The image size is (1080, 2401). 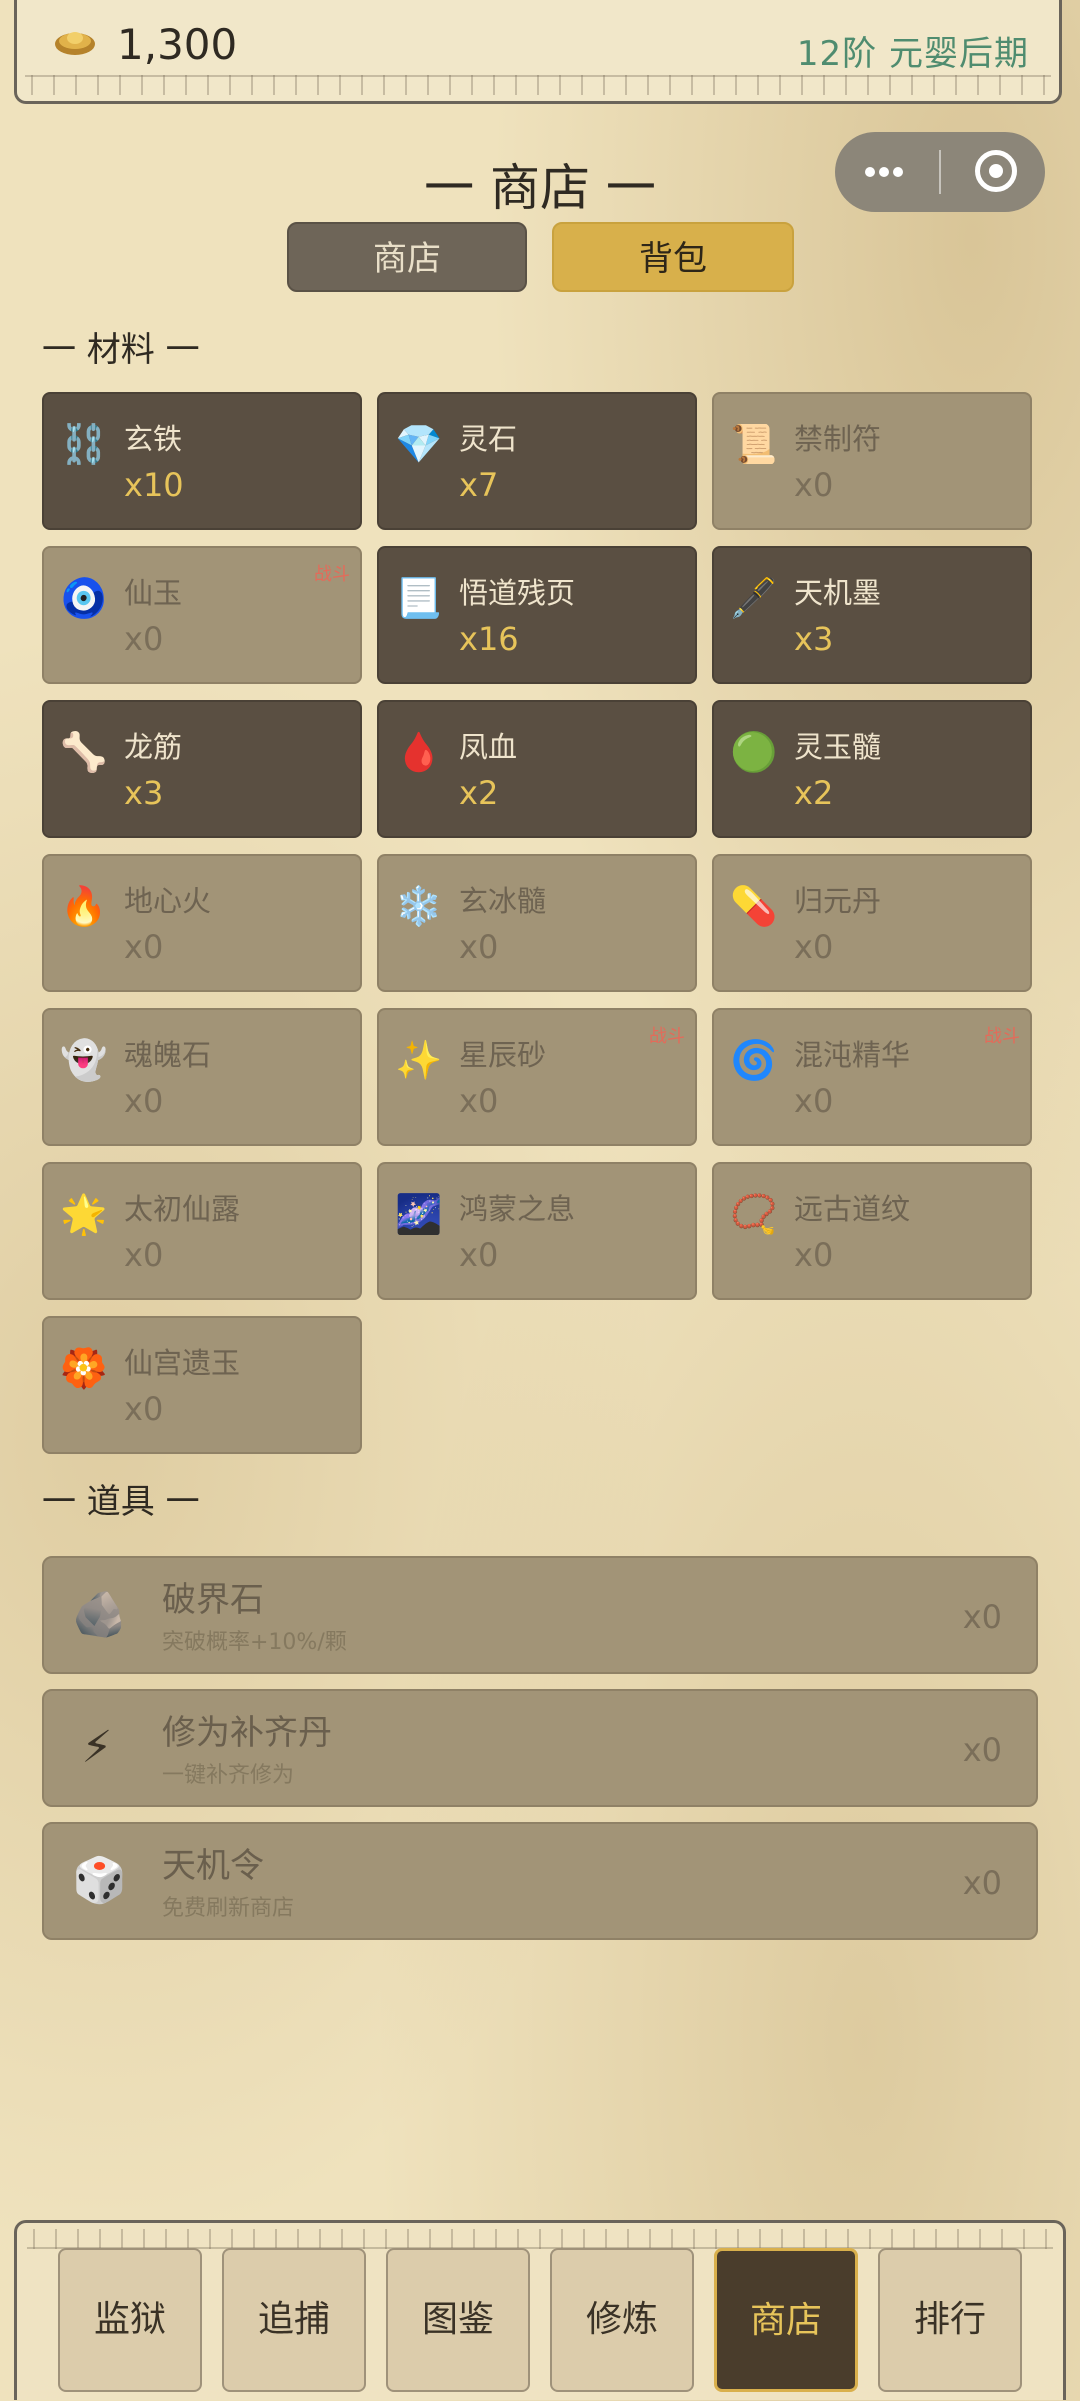 What do you see at coordinates (419, 906) in the screenshot?
I see `snowflake-icon: ❄️` at bounding box center [419, 906].